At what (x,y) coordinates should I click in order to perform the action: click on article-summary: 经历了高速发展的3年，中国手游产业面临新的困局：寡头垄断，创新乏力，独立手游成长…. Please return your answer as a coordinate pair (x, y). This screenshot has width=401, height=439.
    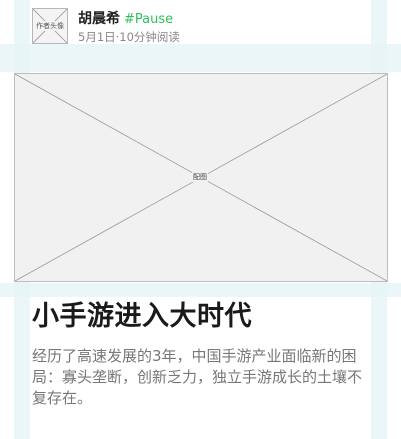
    Looking at the image, I should click on (197, 377).